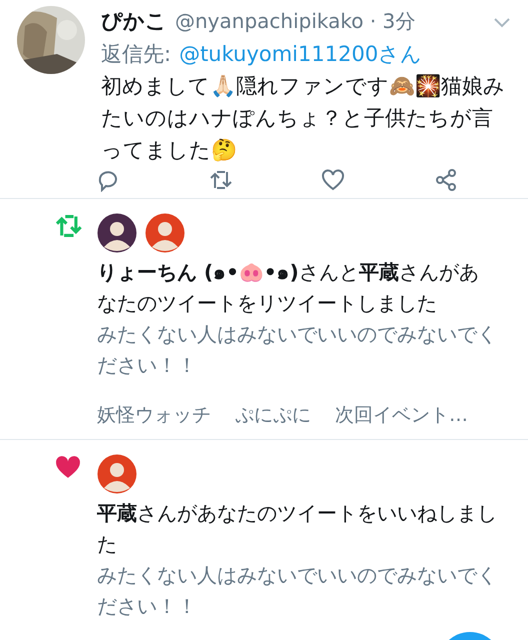  What do you see at coordinates (300, 54) in the screenshot?
I see `mention-link: @tukuyomi111200さん` at bounding box center [300, 54].